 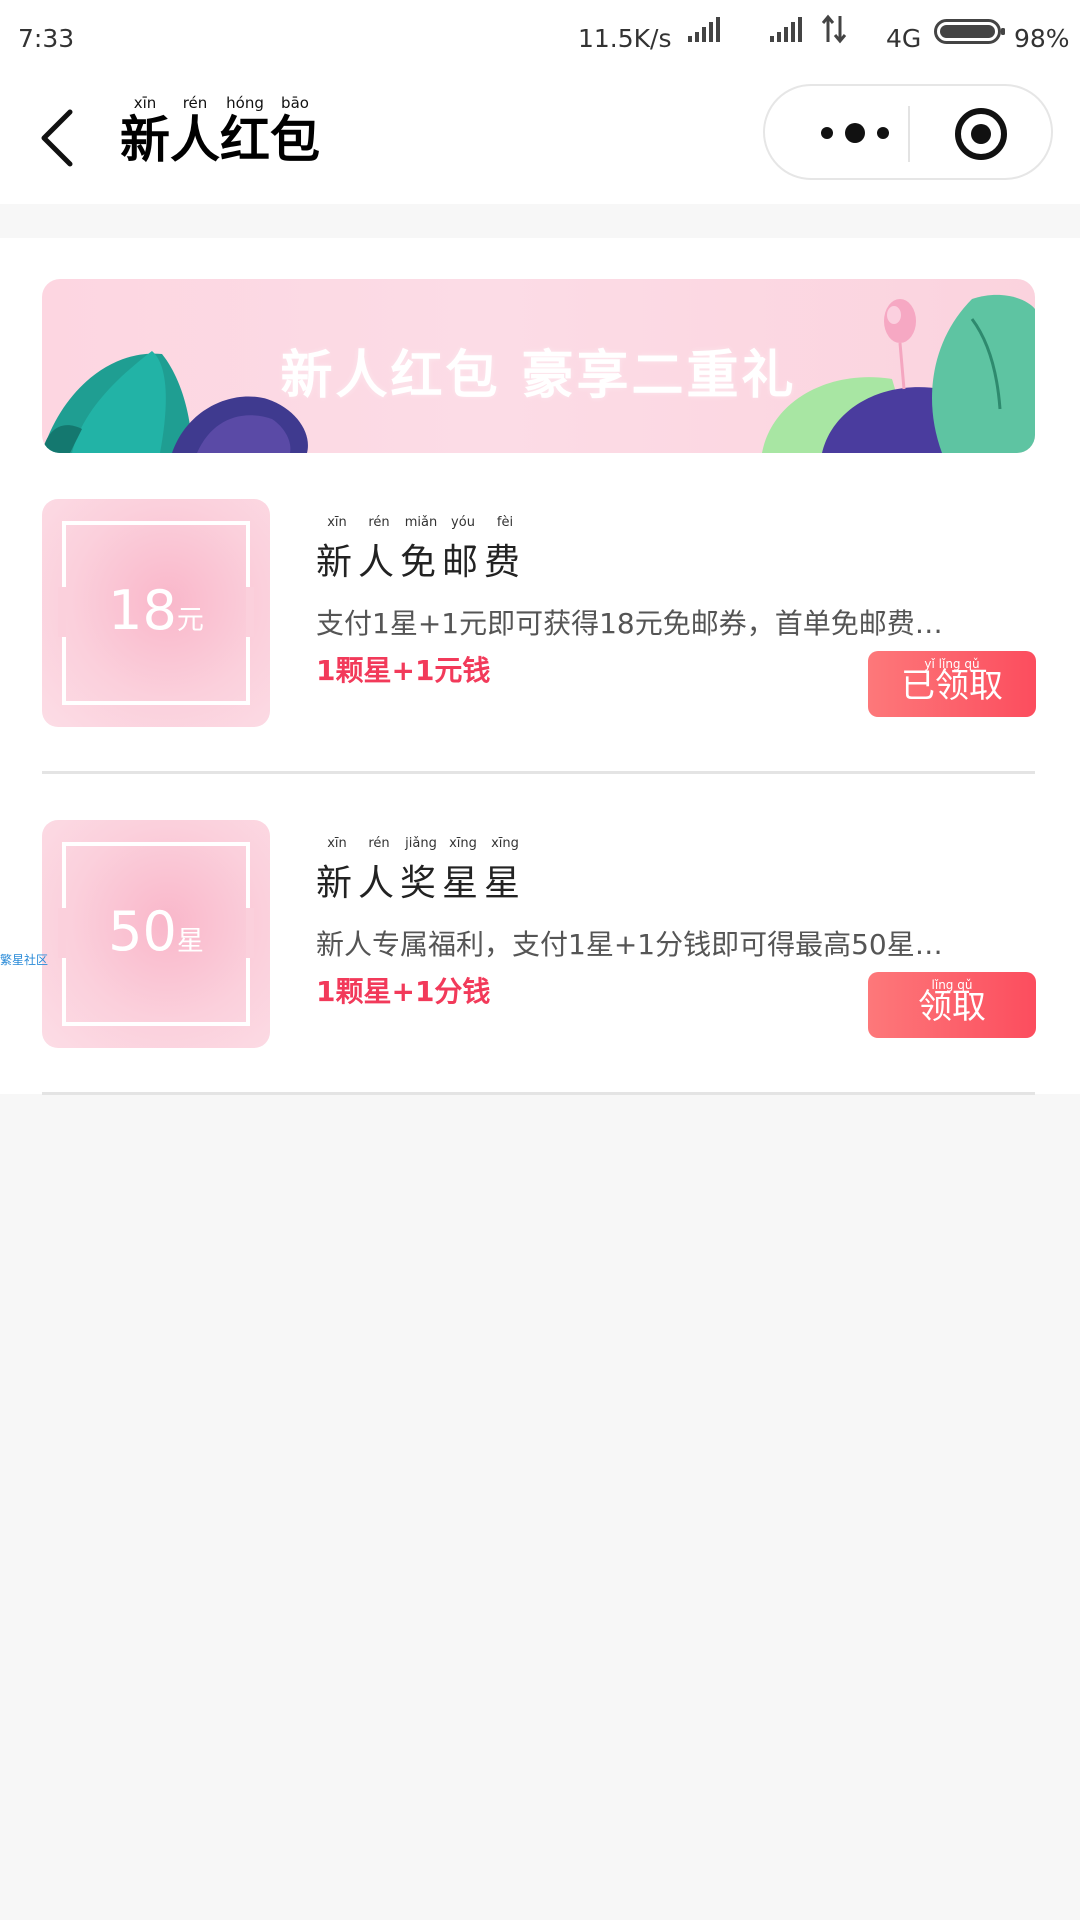 I want to click on title-char: xīn 新, so click(x=145, y=131).